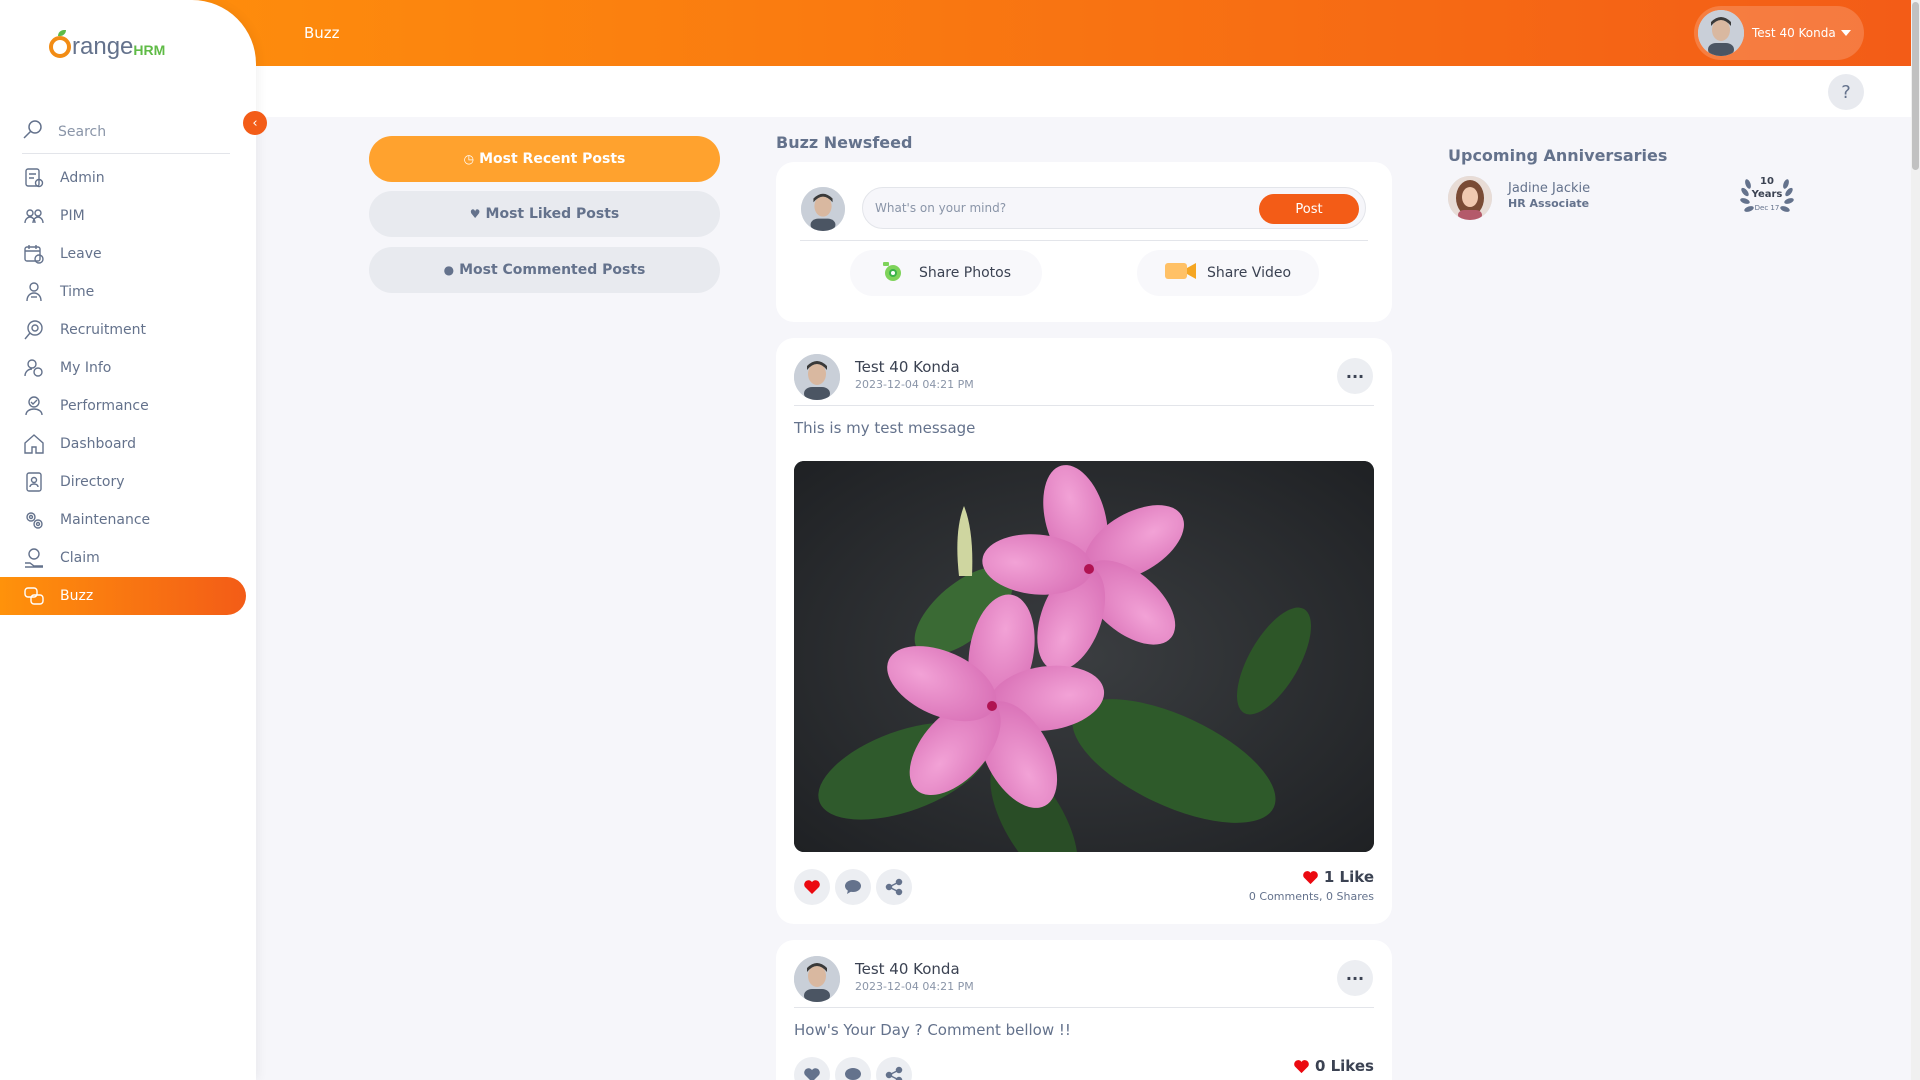  I want to click on admin-icon, so click(34, 178).